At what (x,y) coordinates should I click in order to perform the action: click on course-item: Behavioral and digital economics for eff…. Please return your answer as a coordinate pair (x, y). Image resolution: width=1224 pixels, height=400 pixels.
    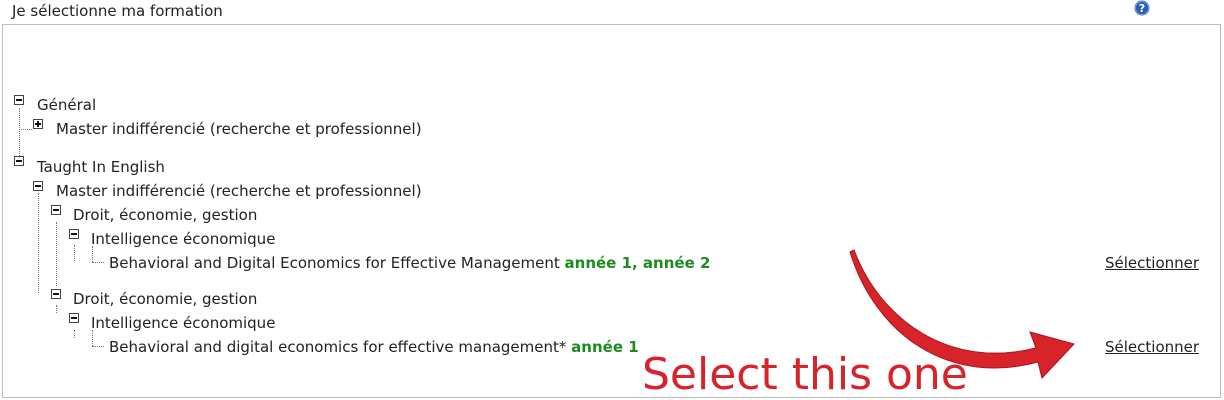
    Looking at the image, I should click on (374, 347).